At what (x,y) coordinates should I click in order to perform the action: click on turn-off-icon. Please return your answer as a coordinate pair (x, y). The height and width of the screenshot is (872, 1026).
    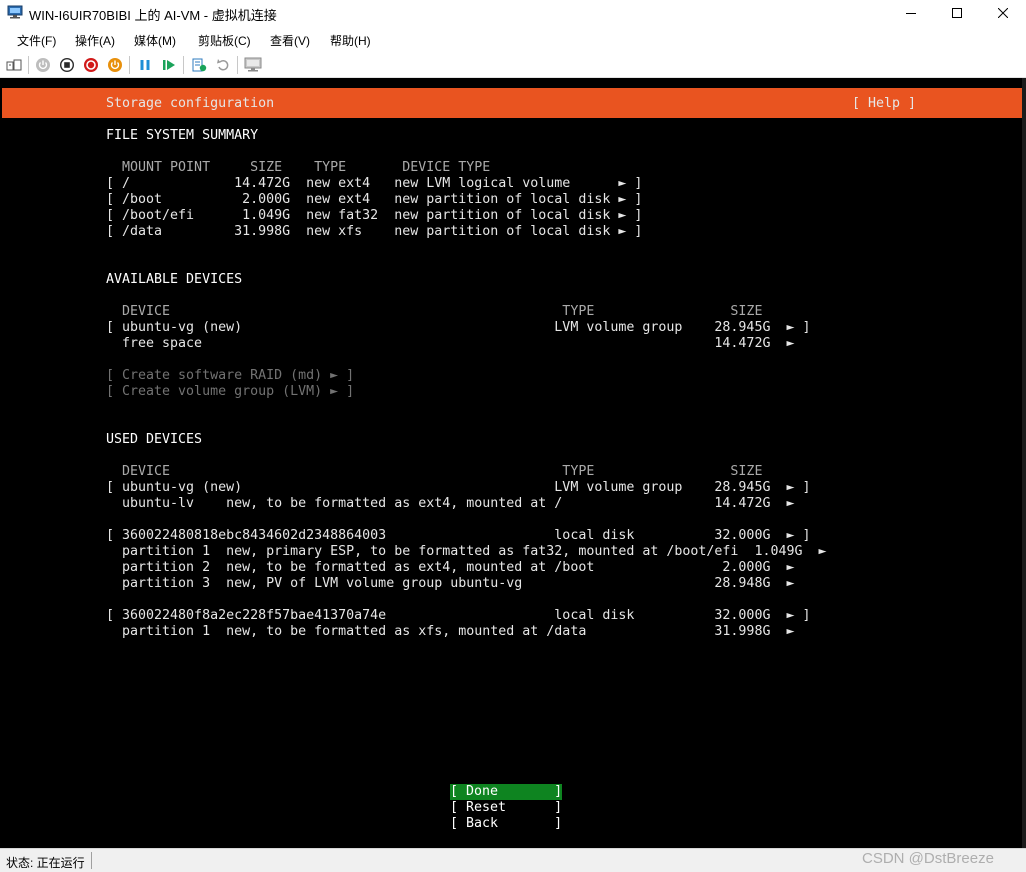
    Looking at the image, I should click on (67, 65).